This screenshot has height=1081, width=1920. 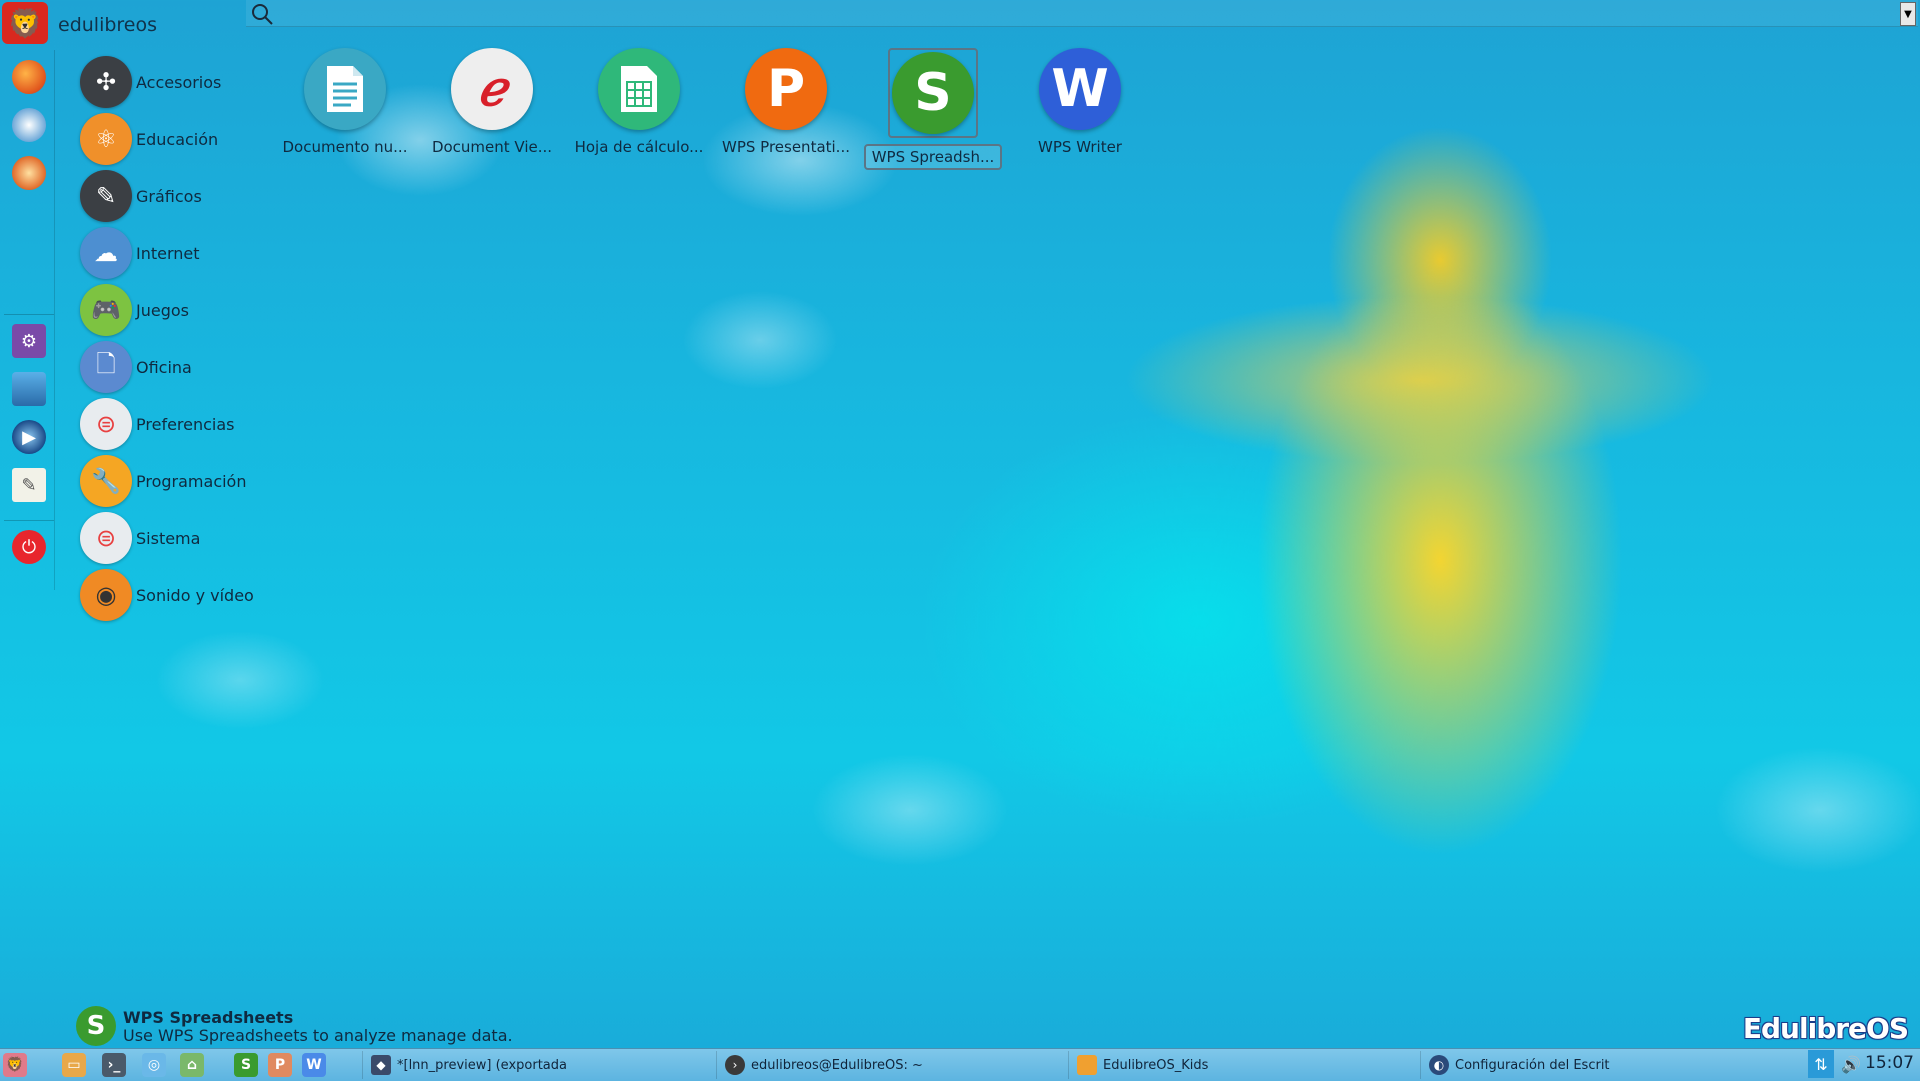 I want to click on volume-icon: 🔊, so click(x=1851, y=1064).